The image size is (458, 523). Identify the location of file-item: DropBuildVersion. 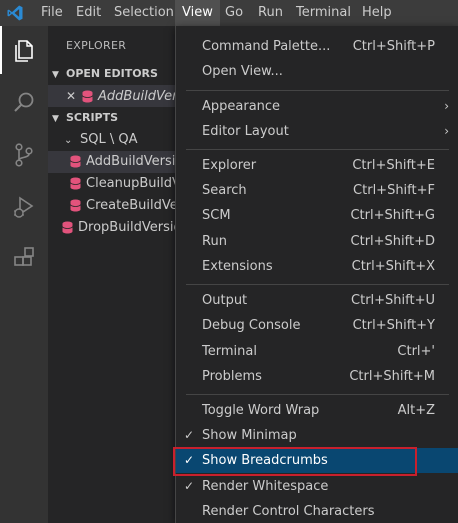
(113, 228).